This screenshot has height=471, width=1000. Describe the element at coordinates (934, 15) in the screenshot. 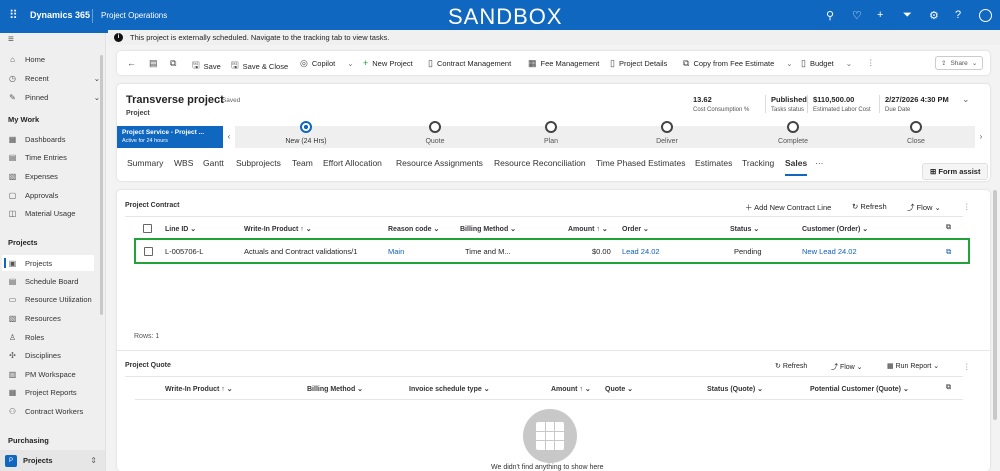

I see `gear-icon: ⚙` at that location.